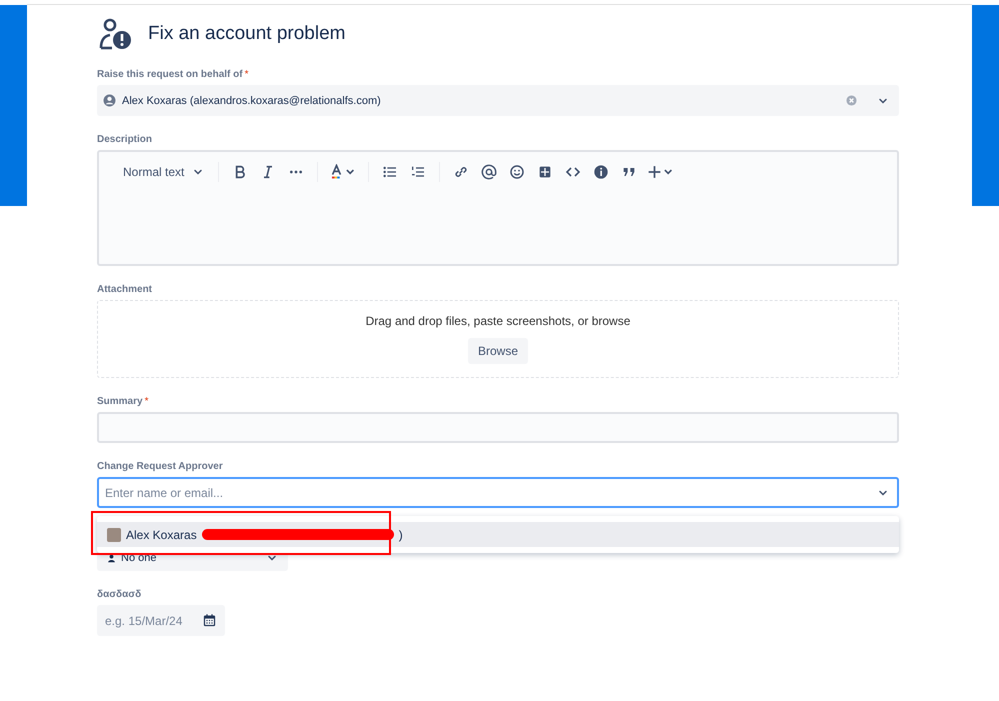  What do you see at coordinates (114, 535) in the screenshot?
I see `avatar-photo-placeholder` at bounding box center [114, 535].